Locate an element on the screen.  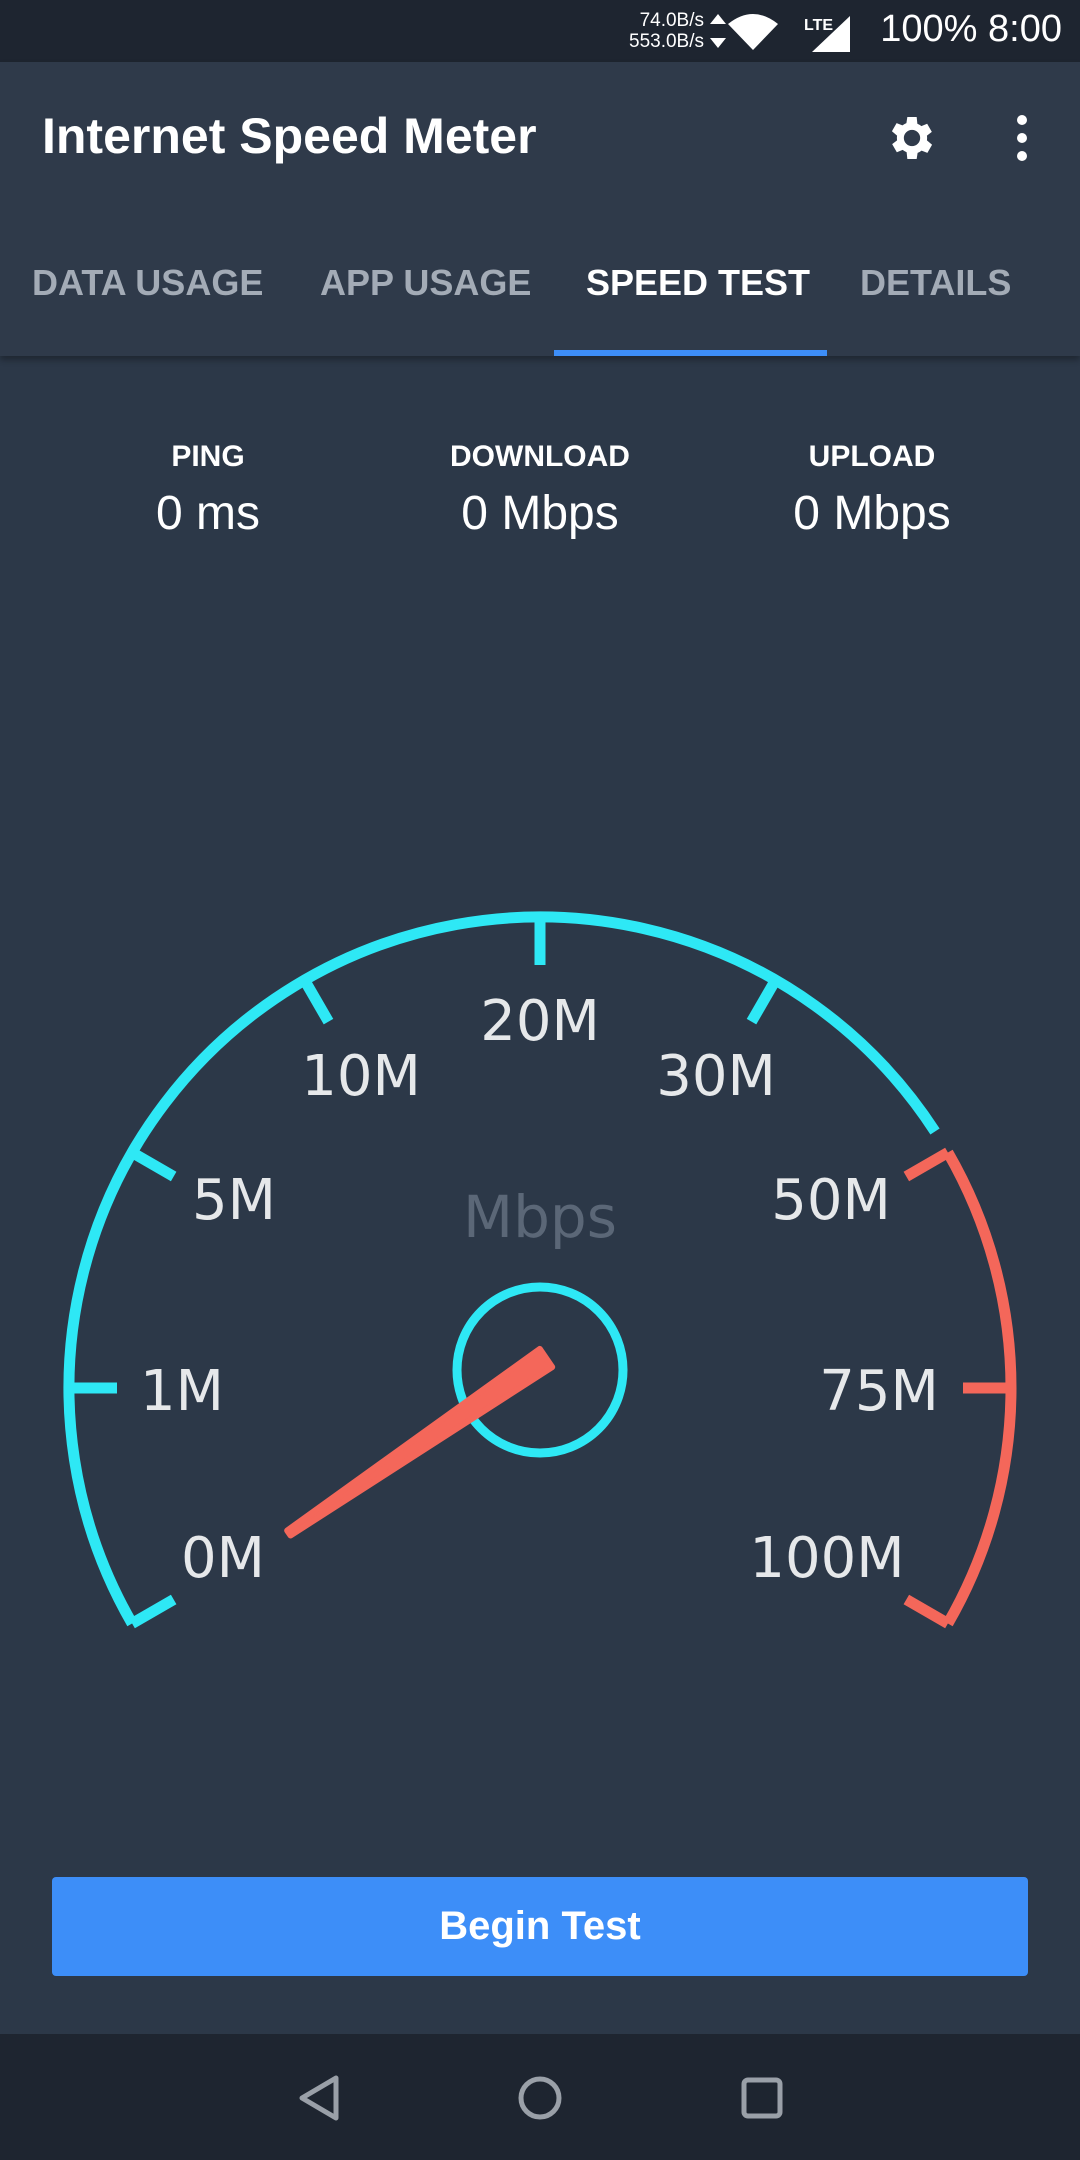
download-label: DOWNLOAD is located at coordinates (540, 456).